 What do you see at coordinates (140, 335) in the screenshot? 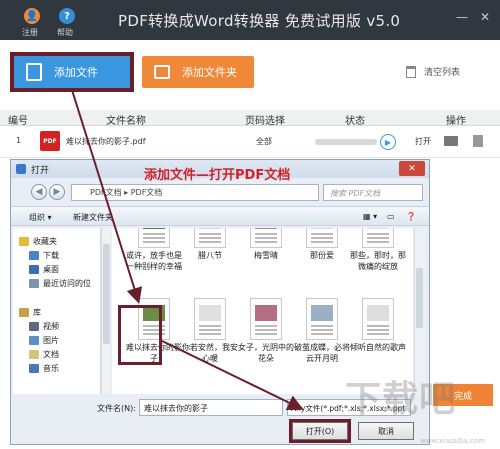
I see `selected-file-highlight` at bounding box center [140, 335].